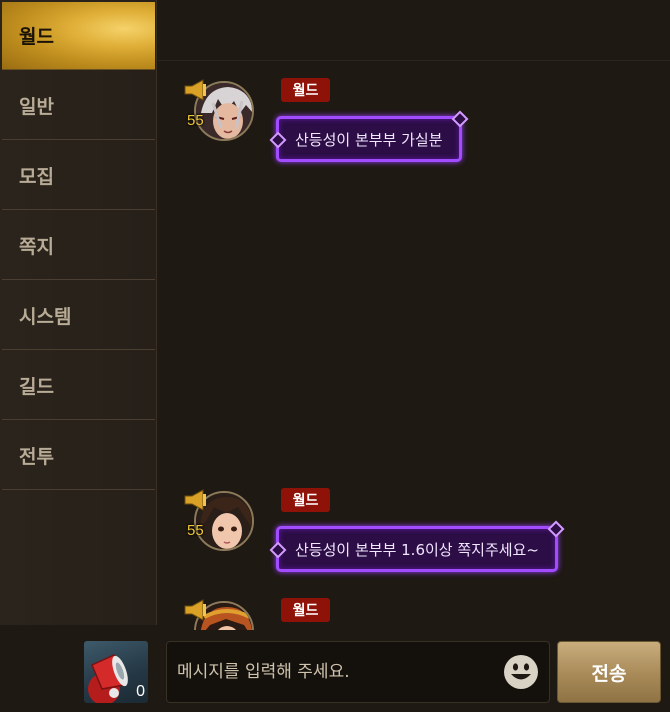 Image resolution: width=670 pixels, height=712 pixels. What do you see at coordinates (521, 672) in the screenshot?
I see `emoji-icon` at bounding box center [521, 672].